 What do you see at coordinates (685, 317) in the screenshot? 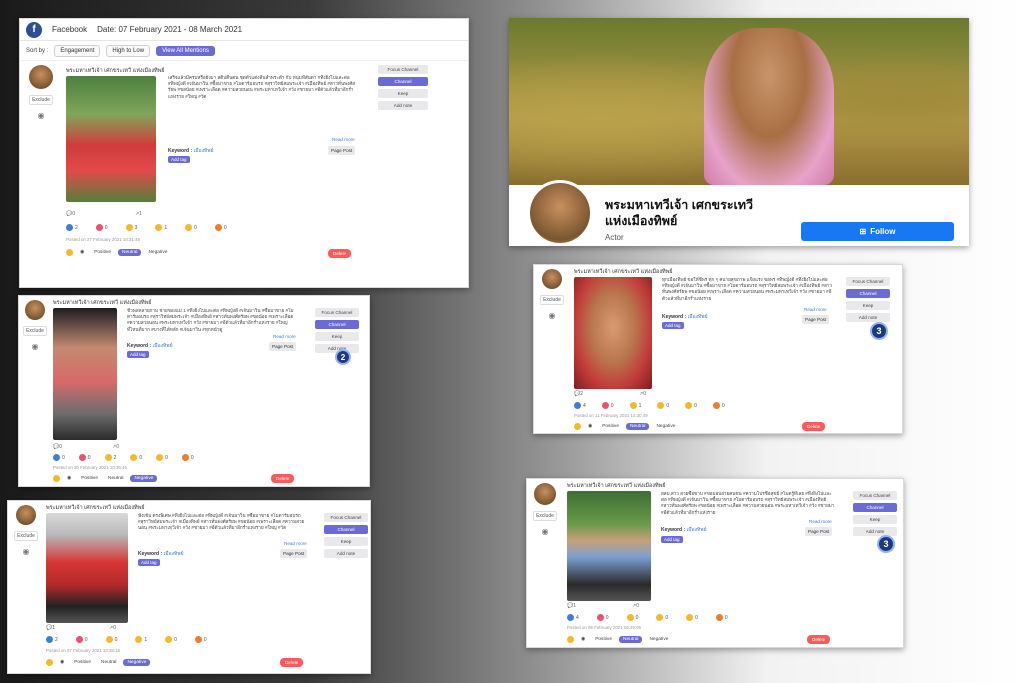
I see `keyword-row: Keyword : เมืองทิพย์` at bounding box center [685, 317].